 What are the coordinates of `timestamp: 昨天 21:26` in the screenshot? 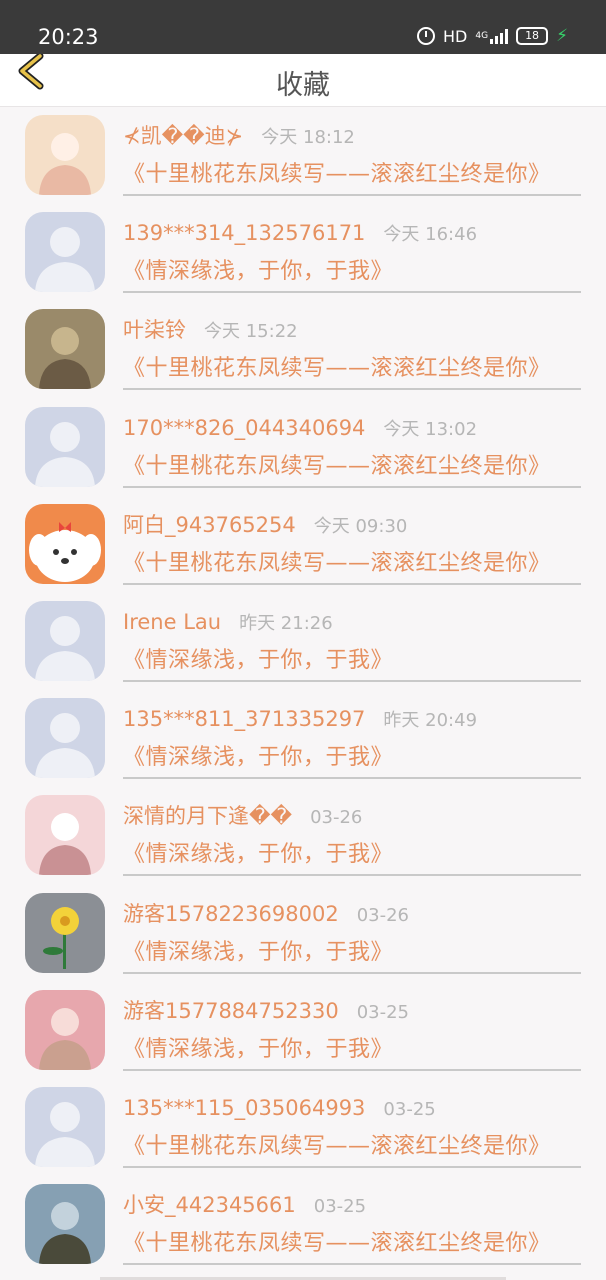 It's located at (286, 623).